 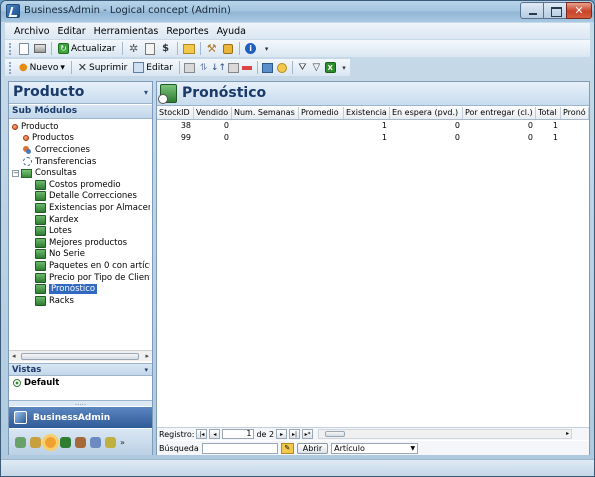 I want to click on refresh-button: ↻ Actualizar, so click(x=87, y=48).